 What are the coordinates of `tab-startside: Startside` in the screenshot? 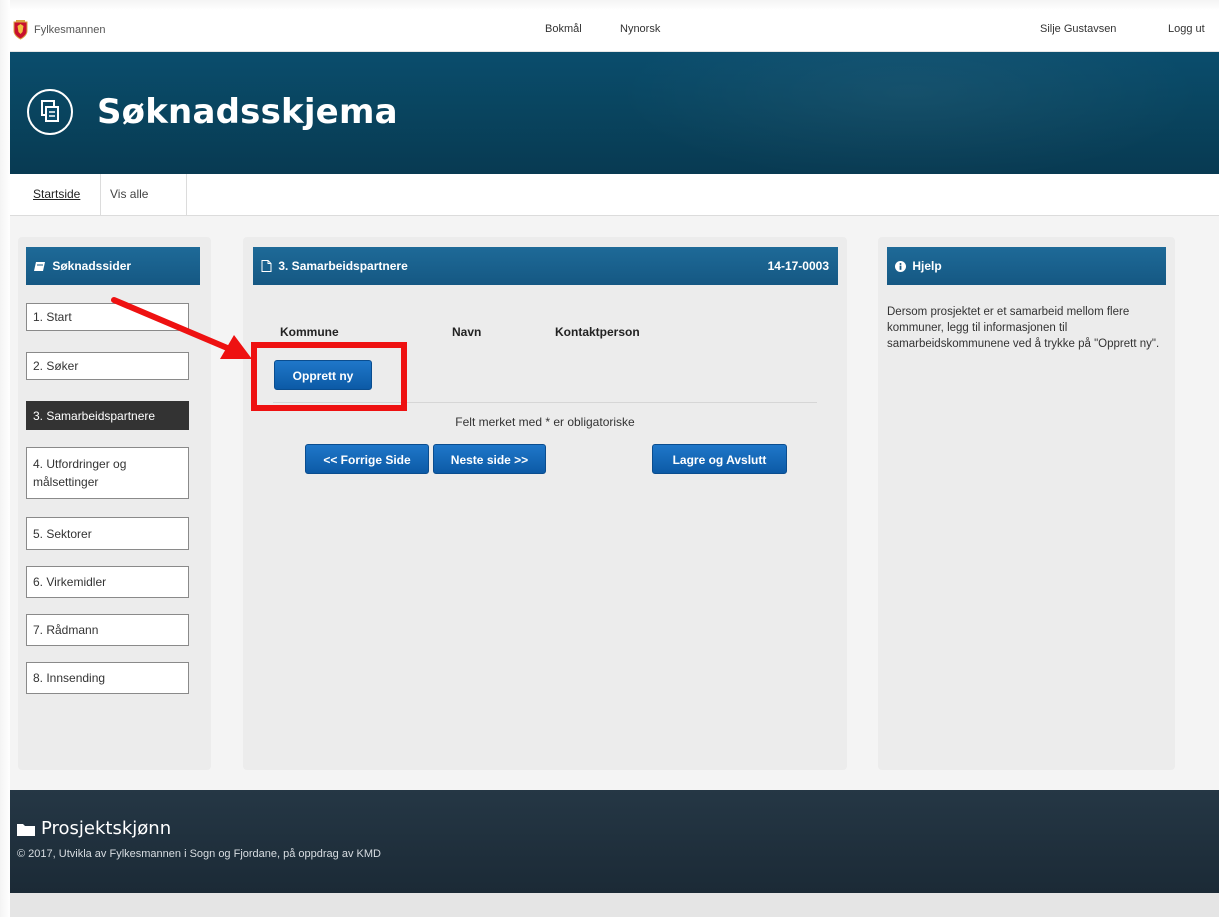 It's located at (56, 194).